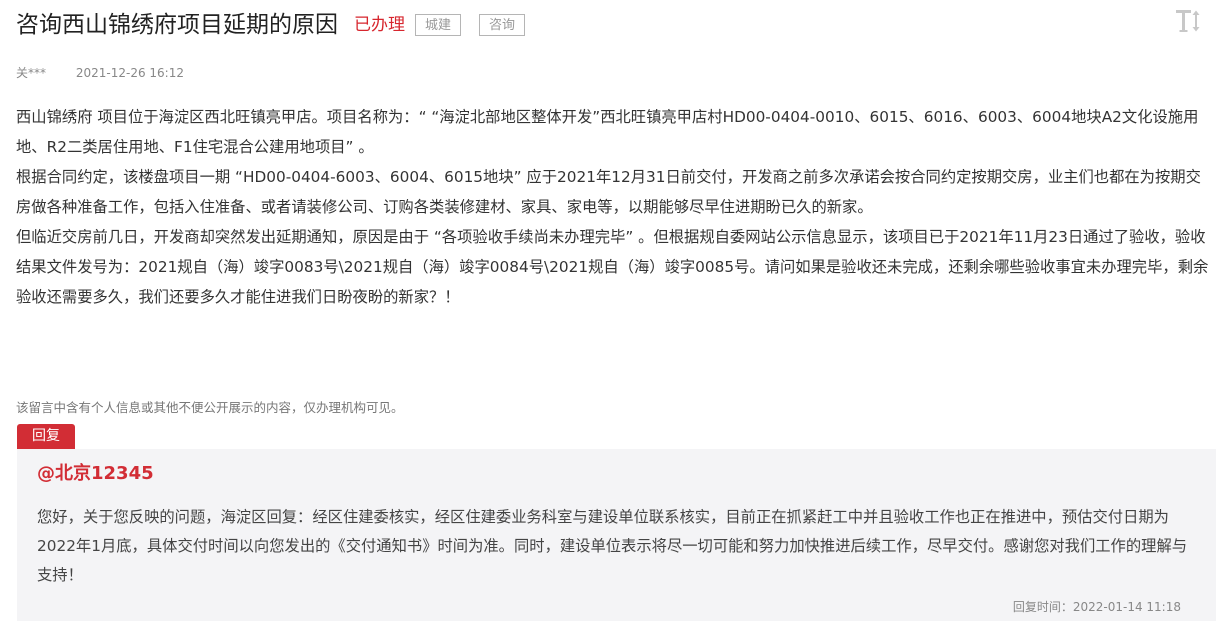 The image size is (1226, 621). Describe the element at coordinates (31, 73) in the screenshot. I see `author-name: 关***` at that location.